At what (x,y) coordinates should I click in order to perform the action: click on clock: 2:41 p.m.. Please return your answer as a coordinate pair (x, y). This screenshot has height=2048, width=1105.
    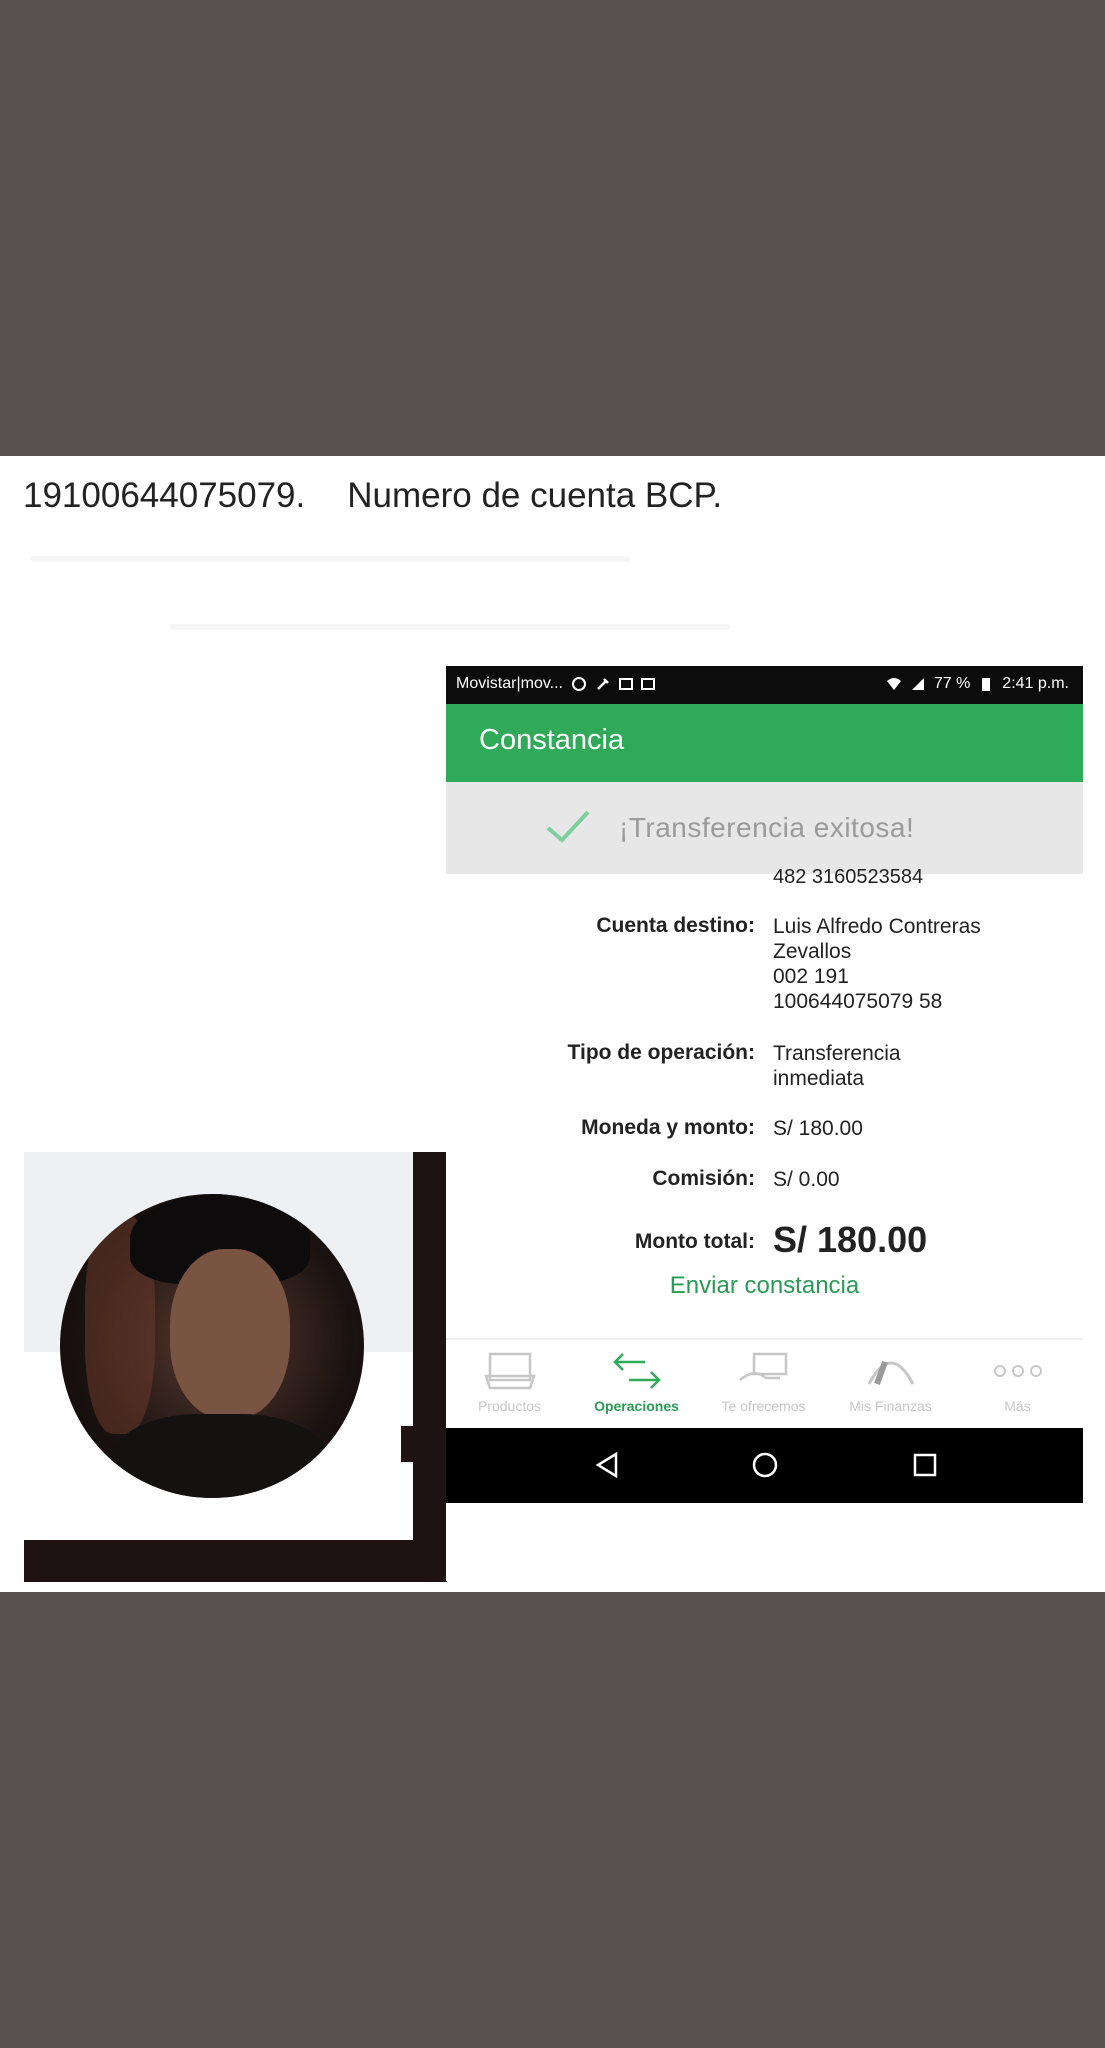
    Looking at the image, I should click on (1035, 683).